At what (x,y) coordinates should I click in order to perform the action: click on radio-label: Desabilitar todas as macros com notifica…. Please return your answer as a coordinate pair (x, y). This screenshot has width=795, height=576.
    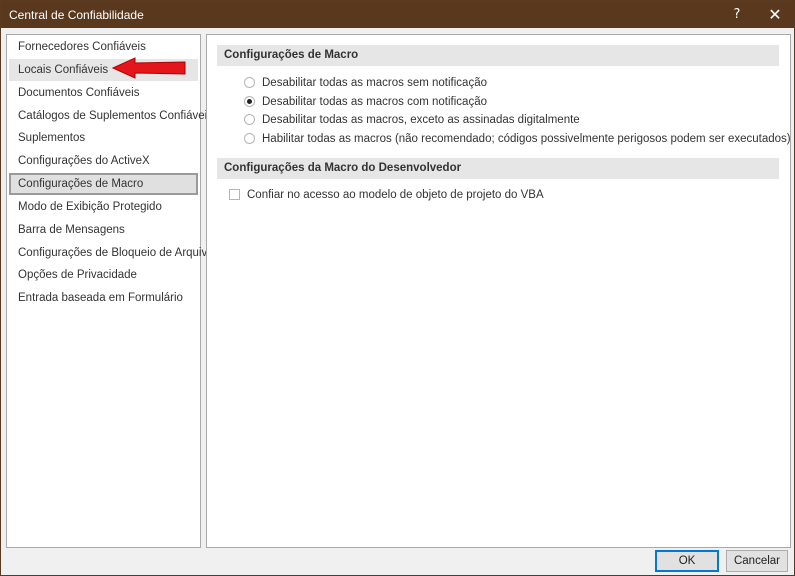
    Looking at the image, I should click on (374, 102).